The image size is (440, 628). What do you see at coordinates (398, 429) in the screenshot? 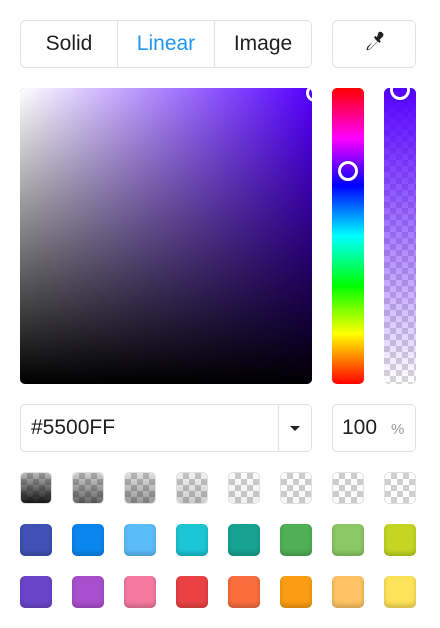
I see `opacity-unit: %` at bounding box center [398, 429].